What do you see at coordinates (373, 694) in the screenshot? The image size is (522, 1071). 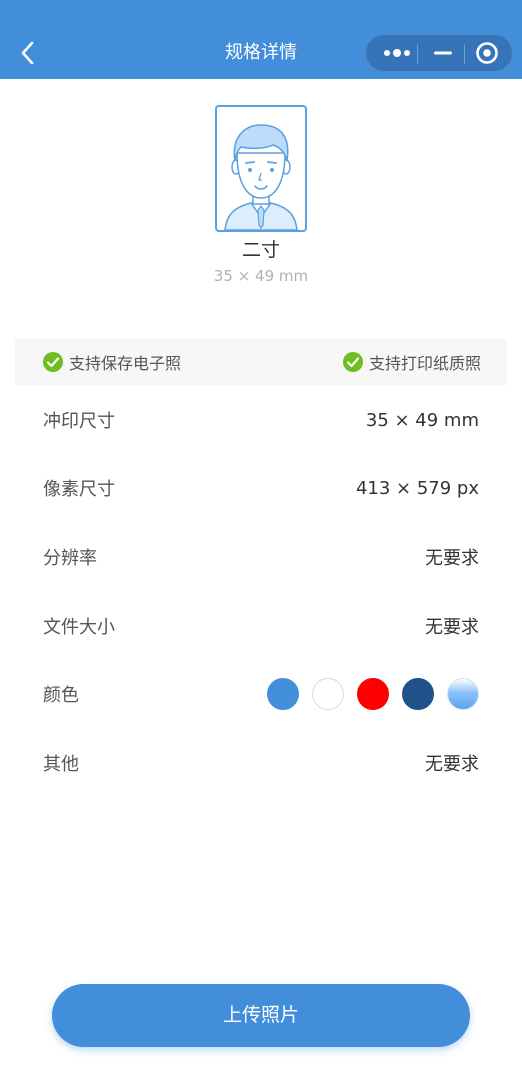 I see `swatch-red` at bounding box center [373, 694].